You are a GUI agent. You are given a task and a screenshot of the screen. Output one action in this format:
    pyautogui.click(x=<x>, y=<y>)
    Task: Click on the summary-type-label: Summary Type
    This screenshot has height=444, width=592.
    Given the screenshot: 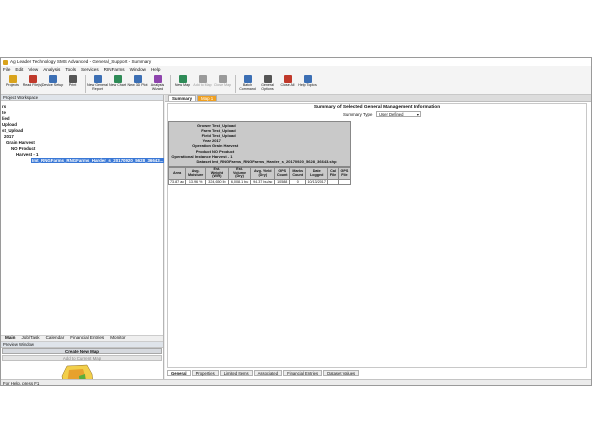 What is the action you would take?
    pyautogui.click(x=358, y=114)
    